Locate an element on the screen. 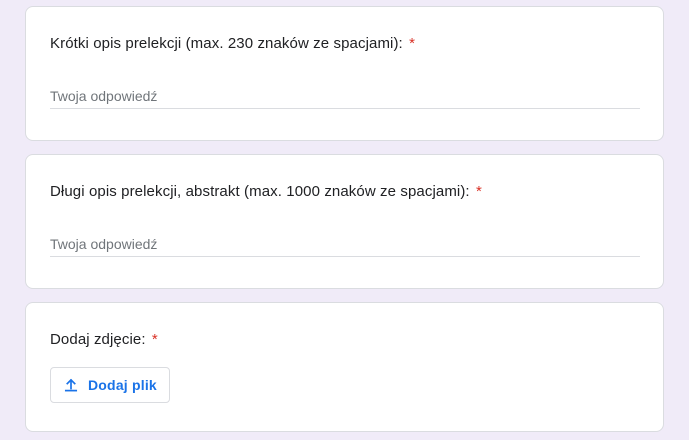 Image resolution: width=689 pixels, height=440 pixels. add-file-button: Dodaj plik is located at coordinates (110, 385).